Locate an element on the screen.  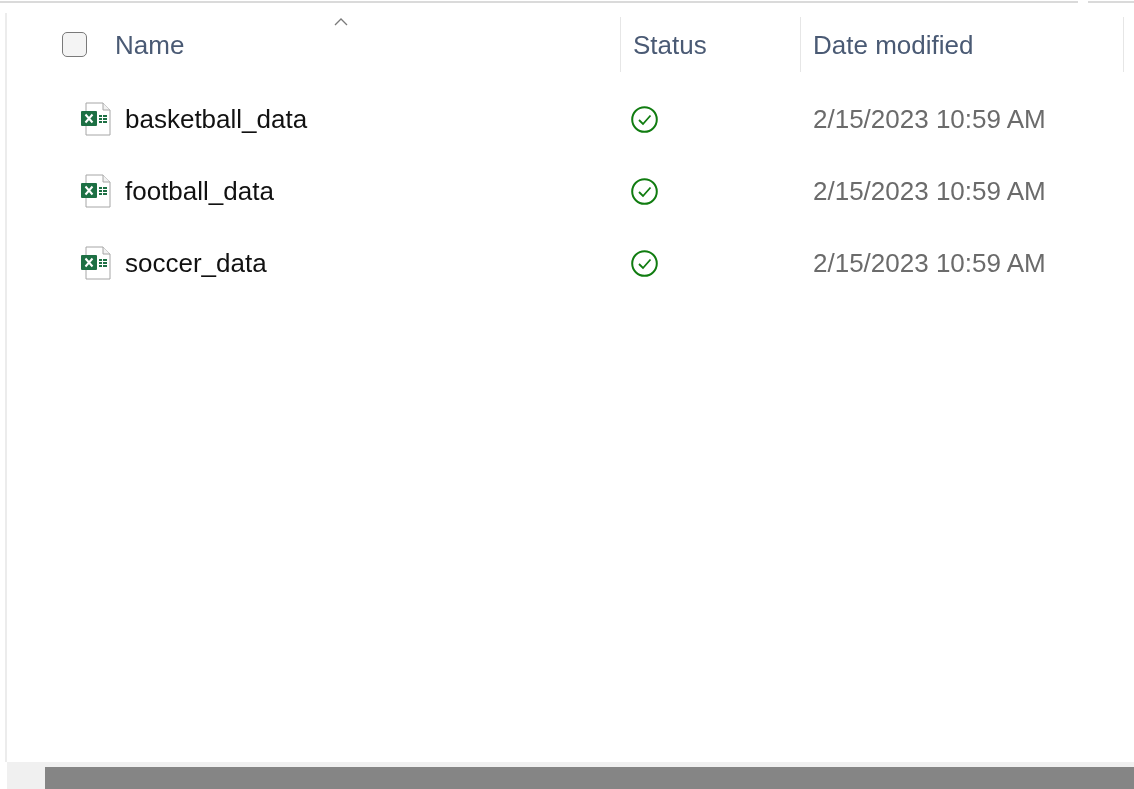
horizontal-scrollbar is located at coordinates (570, 775).